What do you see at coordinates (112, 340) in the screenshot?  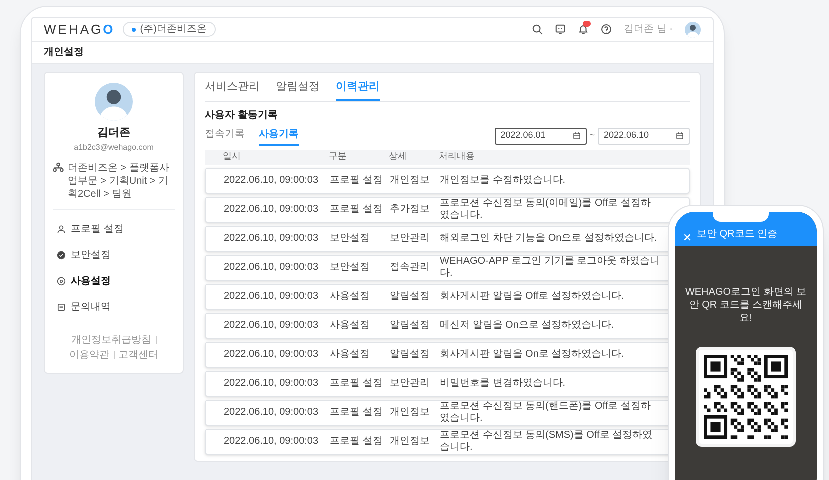 I see `footer-link: 개인정보취급방침` at bounding box center [112, 340].